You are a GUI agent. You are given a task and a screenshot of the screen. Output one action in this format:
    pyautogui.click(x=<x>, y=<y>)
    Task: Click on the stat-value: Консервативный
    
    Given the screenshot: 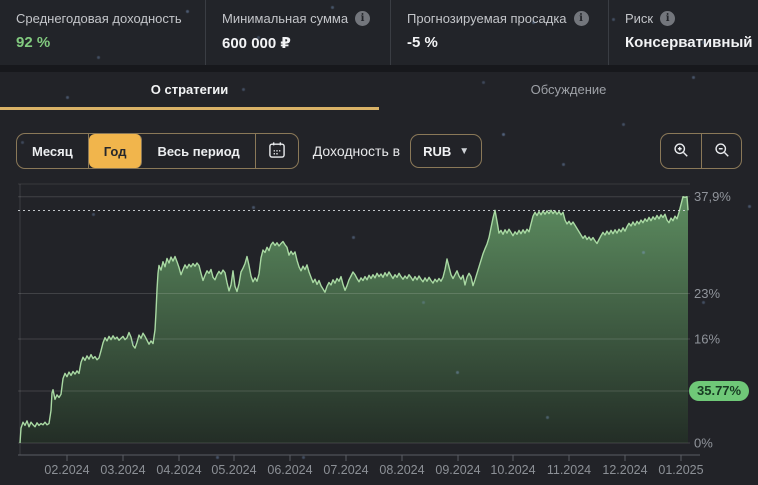 What is the action you would take?
    pyautogui.click(x=689, y=42)
    